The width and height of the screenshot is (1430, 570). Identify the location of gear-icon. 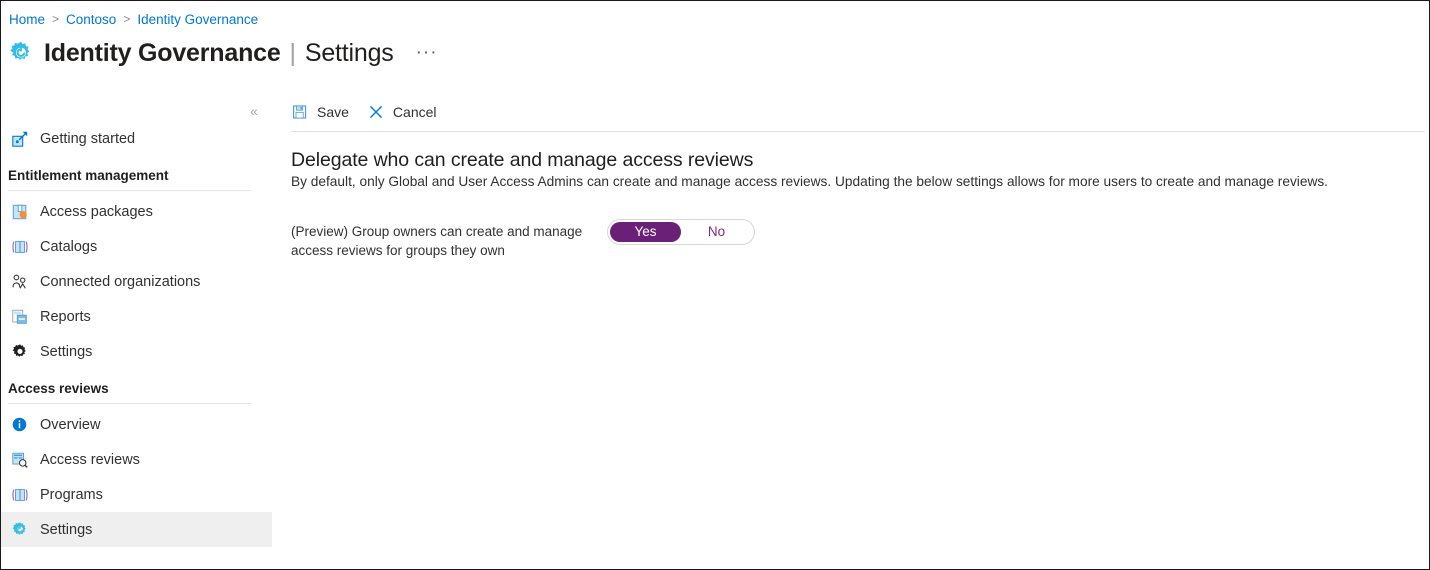
(21, 53).